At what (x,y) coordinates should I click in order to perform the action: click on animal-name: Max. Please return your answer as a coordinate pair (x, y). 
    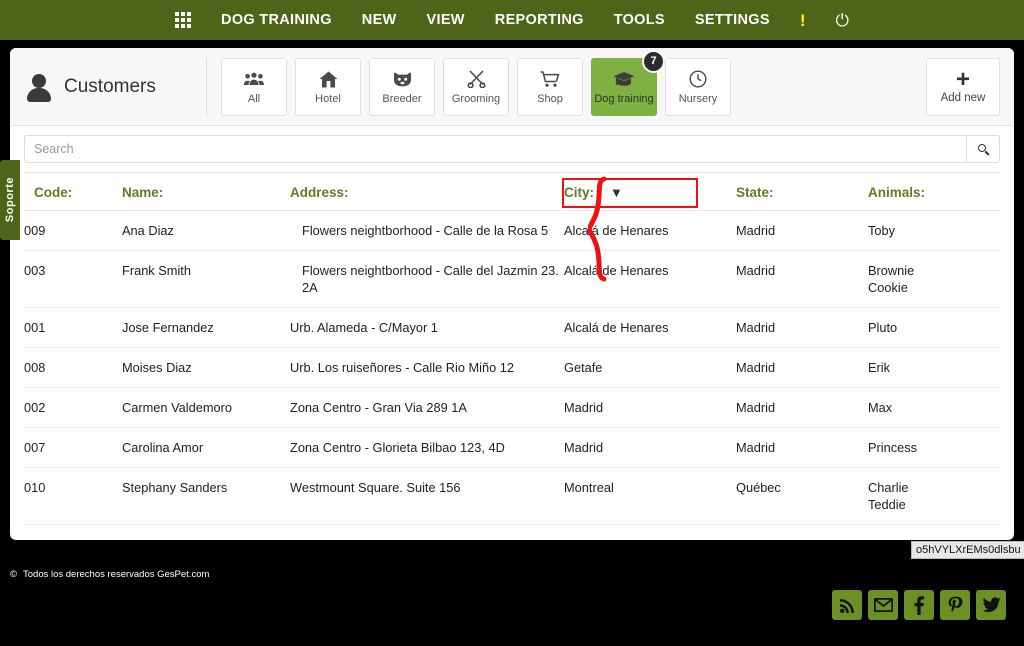
    Looking at the image, I should click on (880, 407).